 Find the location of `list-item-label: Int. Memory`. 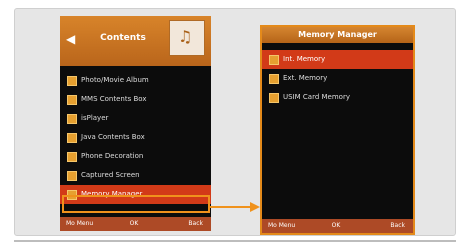

list-item-label: Int. Memory is located at coordinates (304, 59).